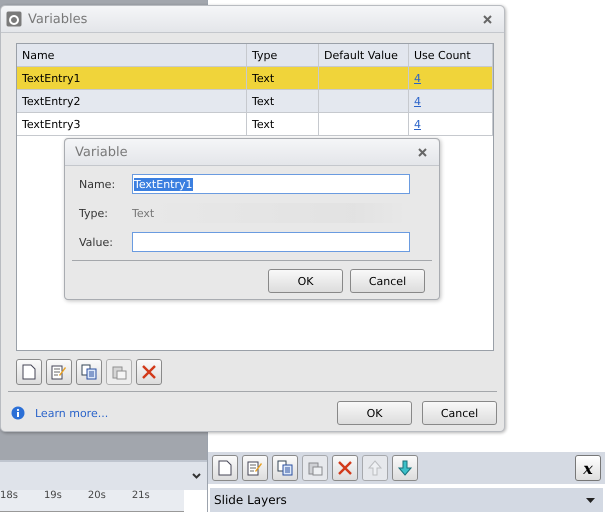 This screenshot has width=605, height=512. What do you see at coordinates (196, 476) in the screenshot?
I see `chevron-down-icon` at bounding box center [196, 476].